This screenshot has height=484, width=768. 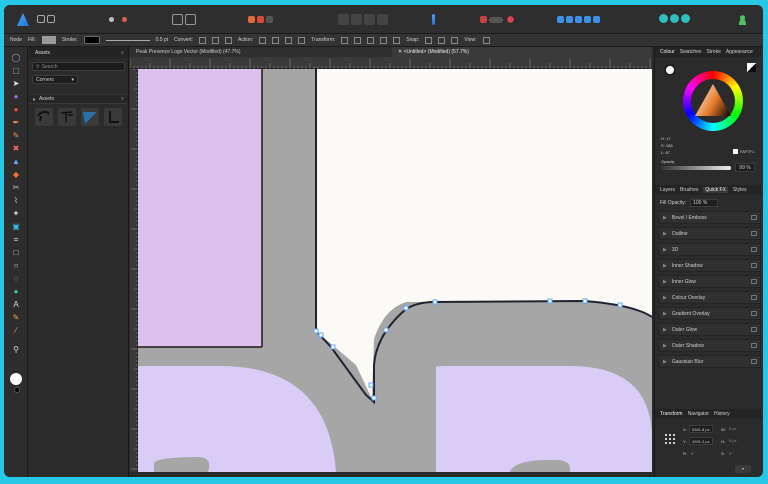 I want to click on pixel-persona-icon, so click(x=41, y=19).